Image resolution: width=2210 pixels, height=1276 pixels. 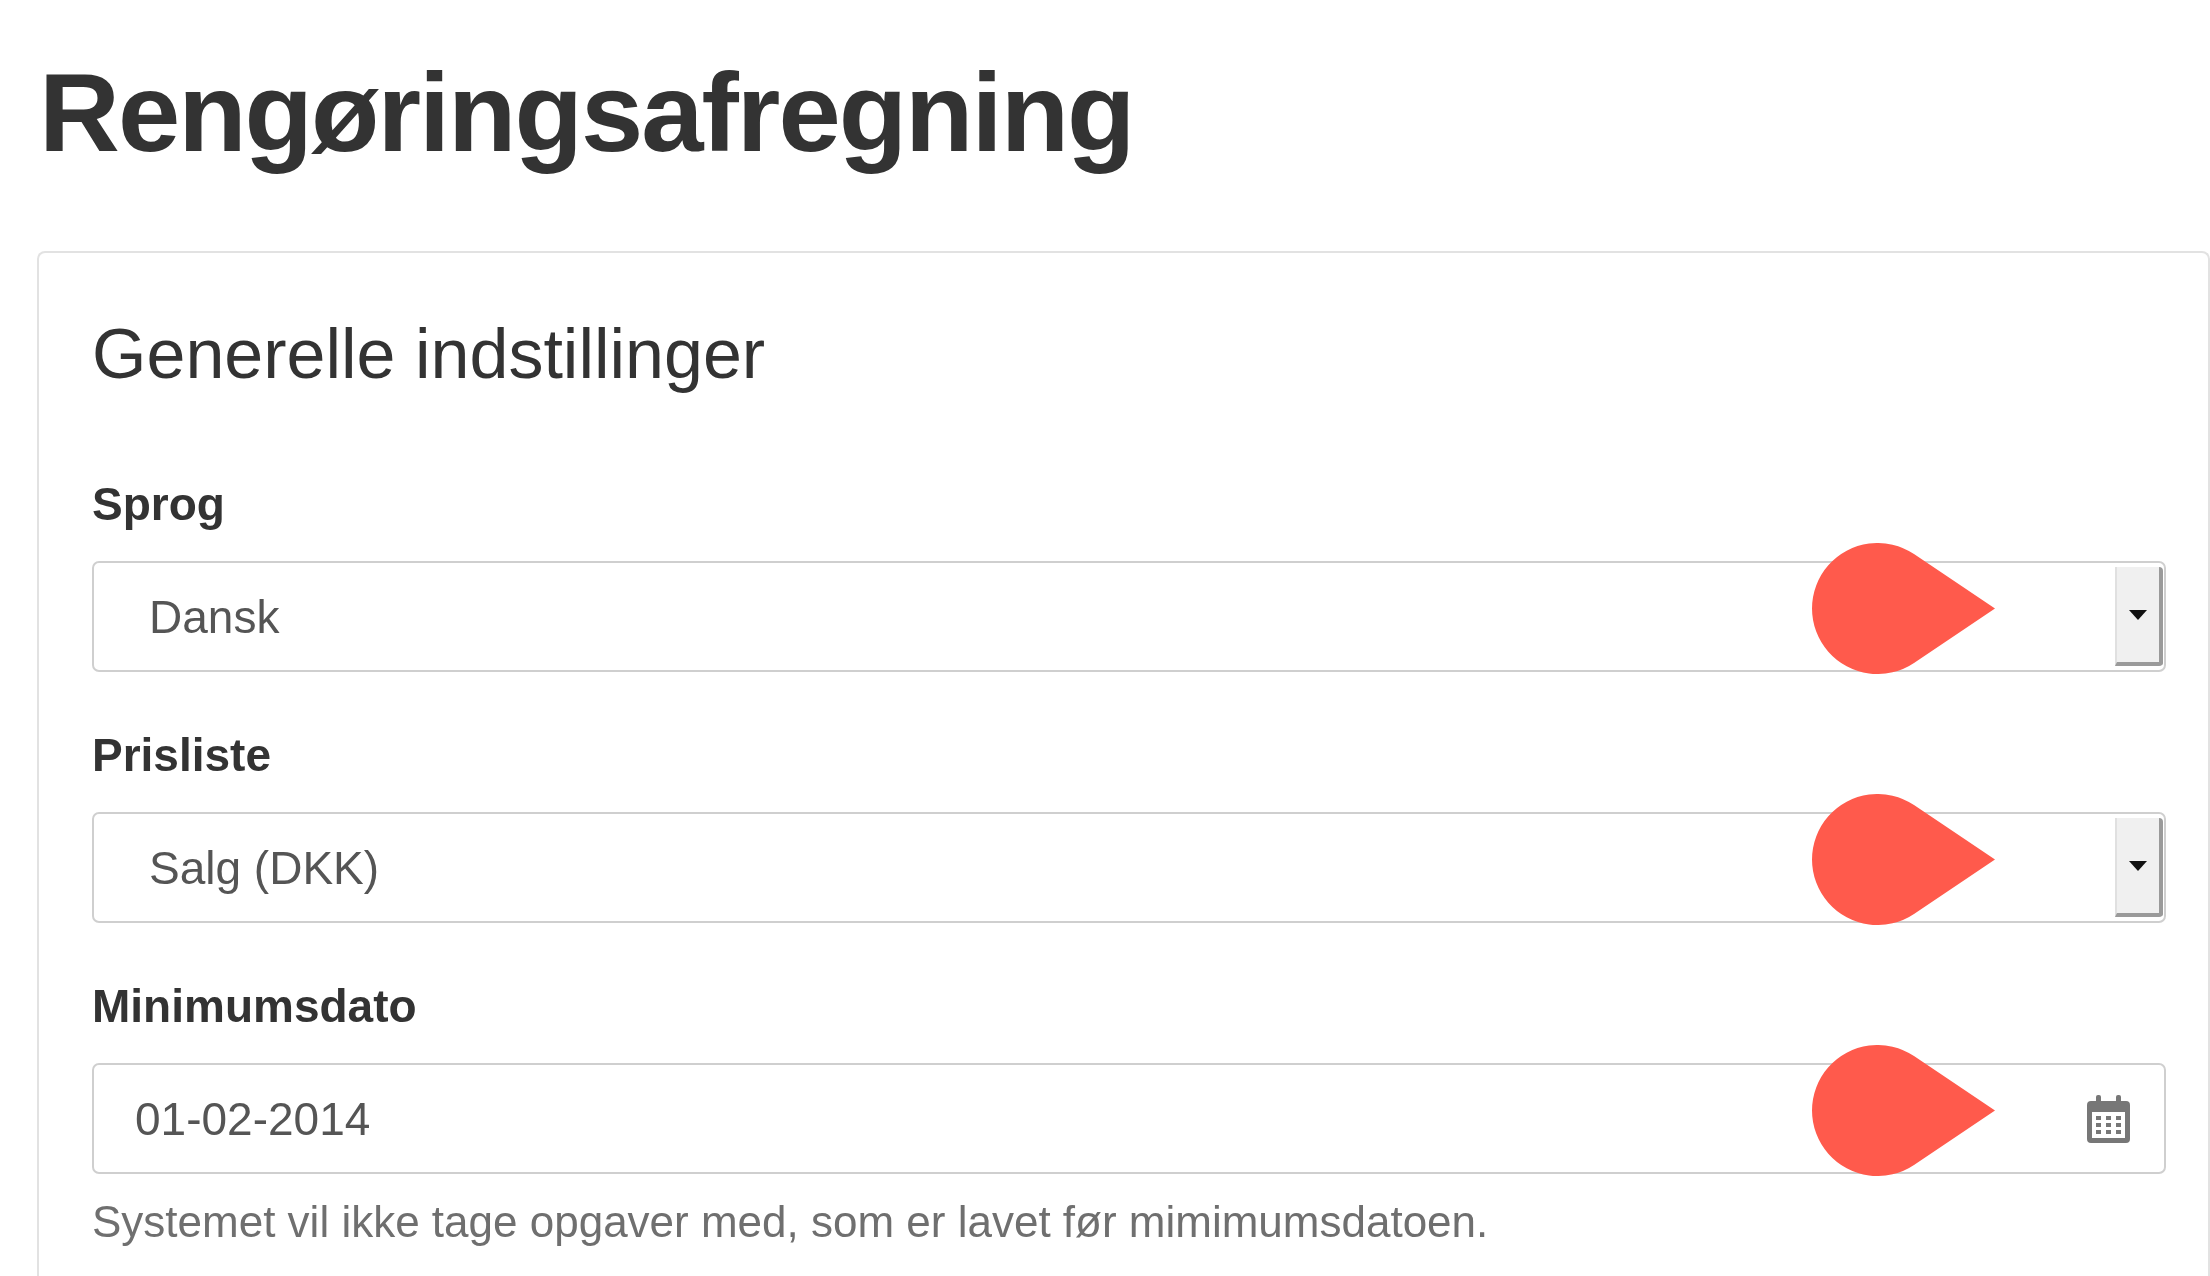 I want to click on help-text: Systemet vil ikke tage opgaver med, som er lavet før mimimumsdatoen., so click(x=790, y=1222).